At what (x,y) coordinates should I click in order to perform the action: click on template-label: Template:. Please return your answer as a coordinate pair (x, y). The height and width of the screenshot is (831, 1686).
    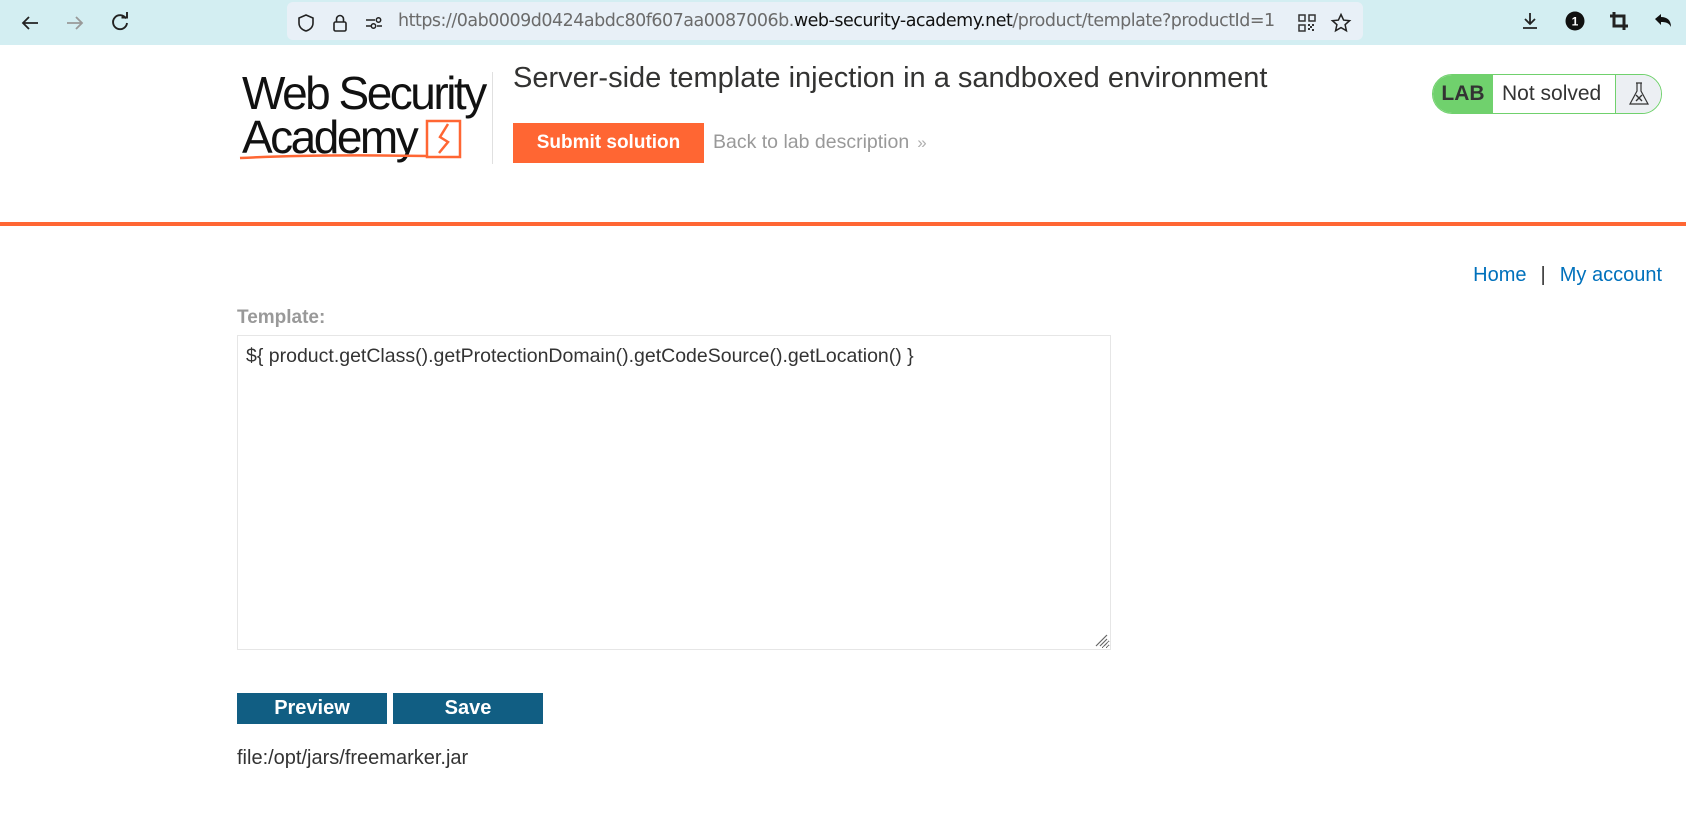
    Looking at the image, I should click on (281, 317).